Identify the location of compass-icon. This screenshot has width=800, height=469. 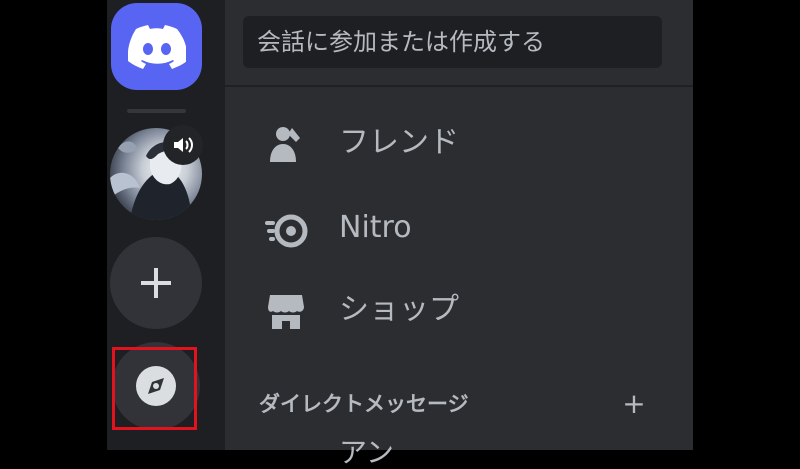
(156, 386).